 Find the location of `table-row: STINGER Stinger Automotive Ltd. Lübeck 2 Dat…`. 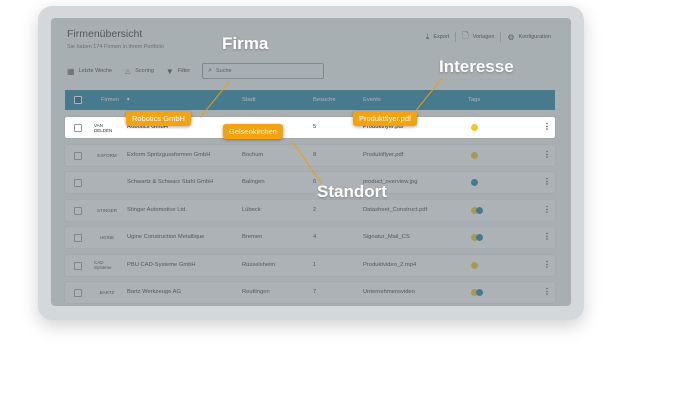

table-row: STINGER Stinger Automotive Ltd. Lübeck 2 Dat… is located at coordinates (310, 210).